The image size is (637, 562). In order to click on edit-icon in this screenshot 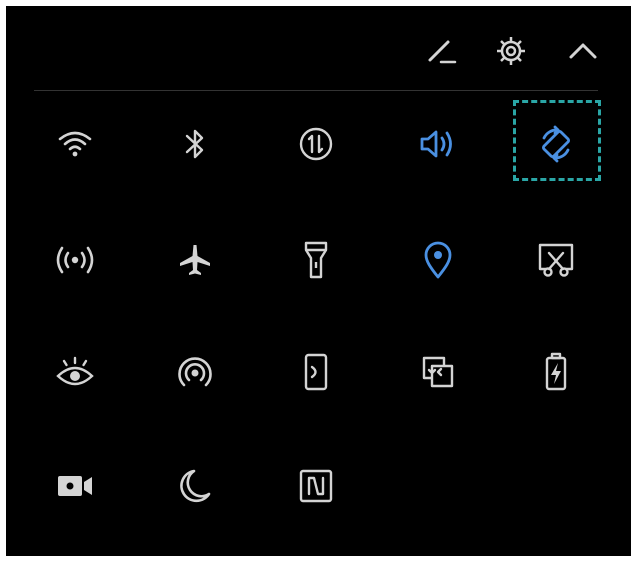, I will do `click(442, 52)`.